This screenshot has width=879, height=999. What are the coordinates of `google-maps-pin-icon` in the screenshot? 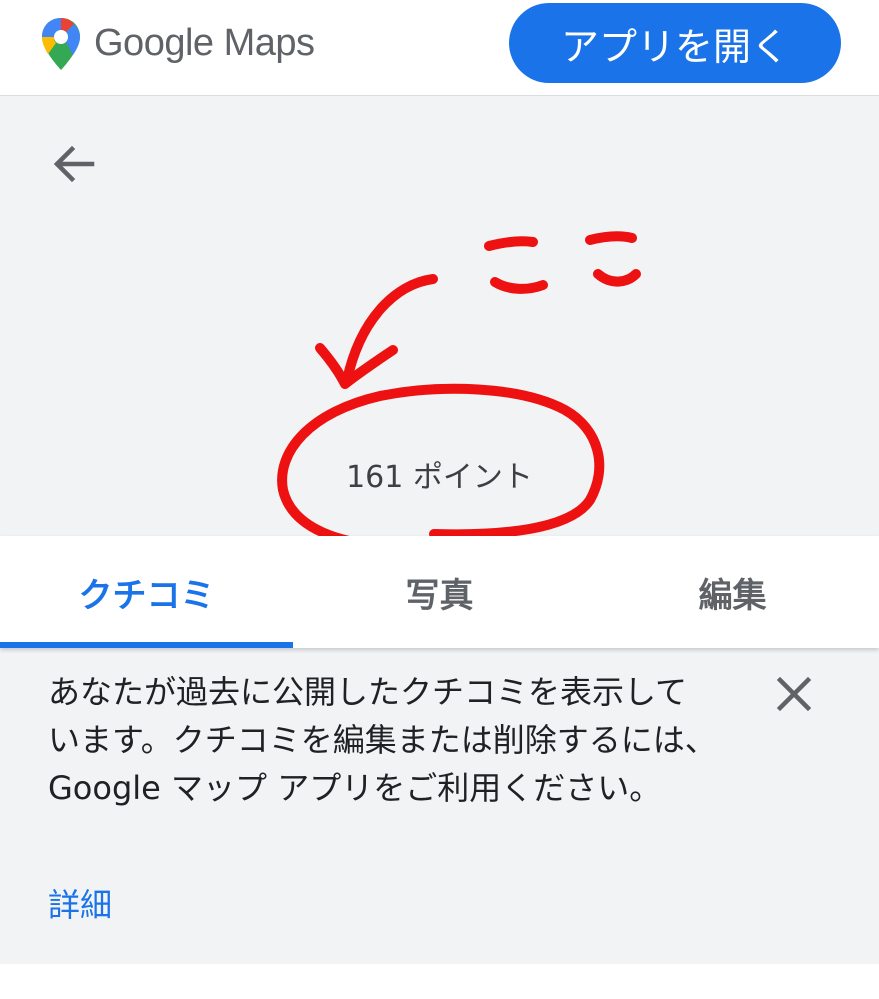 It's located at (61, 44).